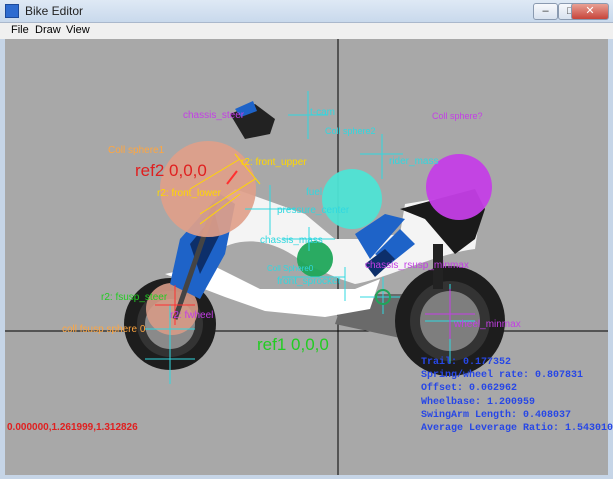 This screenshot has width=613, height=479. Describe the element at coordinates (171, 170) in the screenshot. I see `label-ref2: ref2 0,0,0` at that location.